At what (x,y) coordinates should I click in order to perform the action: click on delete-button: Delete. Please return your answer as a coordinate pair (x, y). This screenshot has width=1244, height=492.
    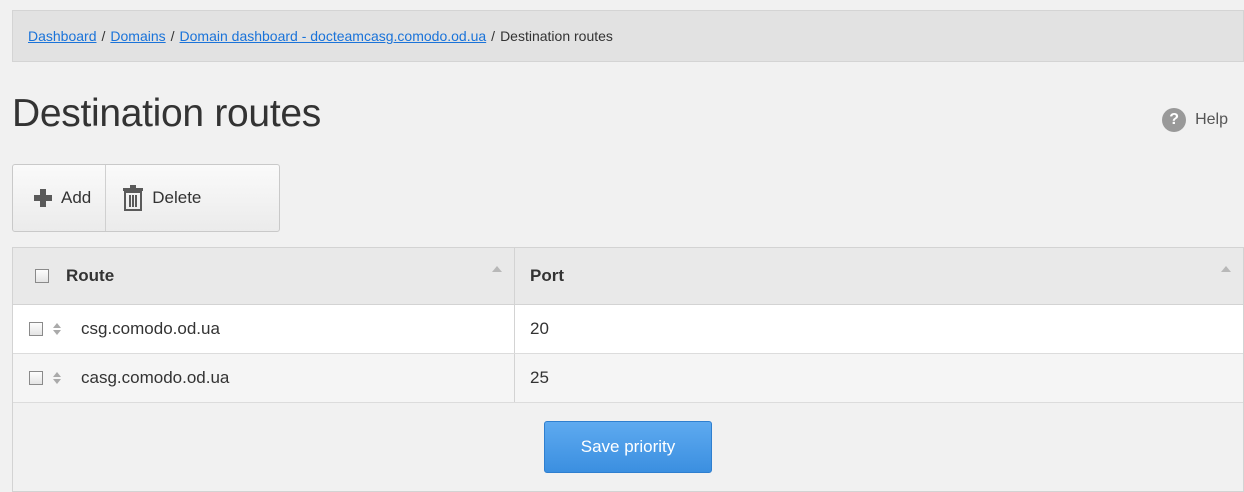
    Looking at the image, I should click on (163, 198).